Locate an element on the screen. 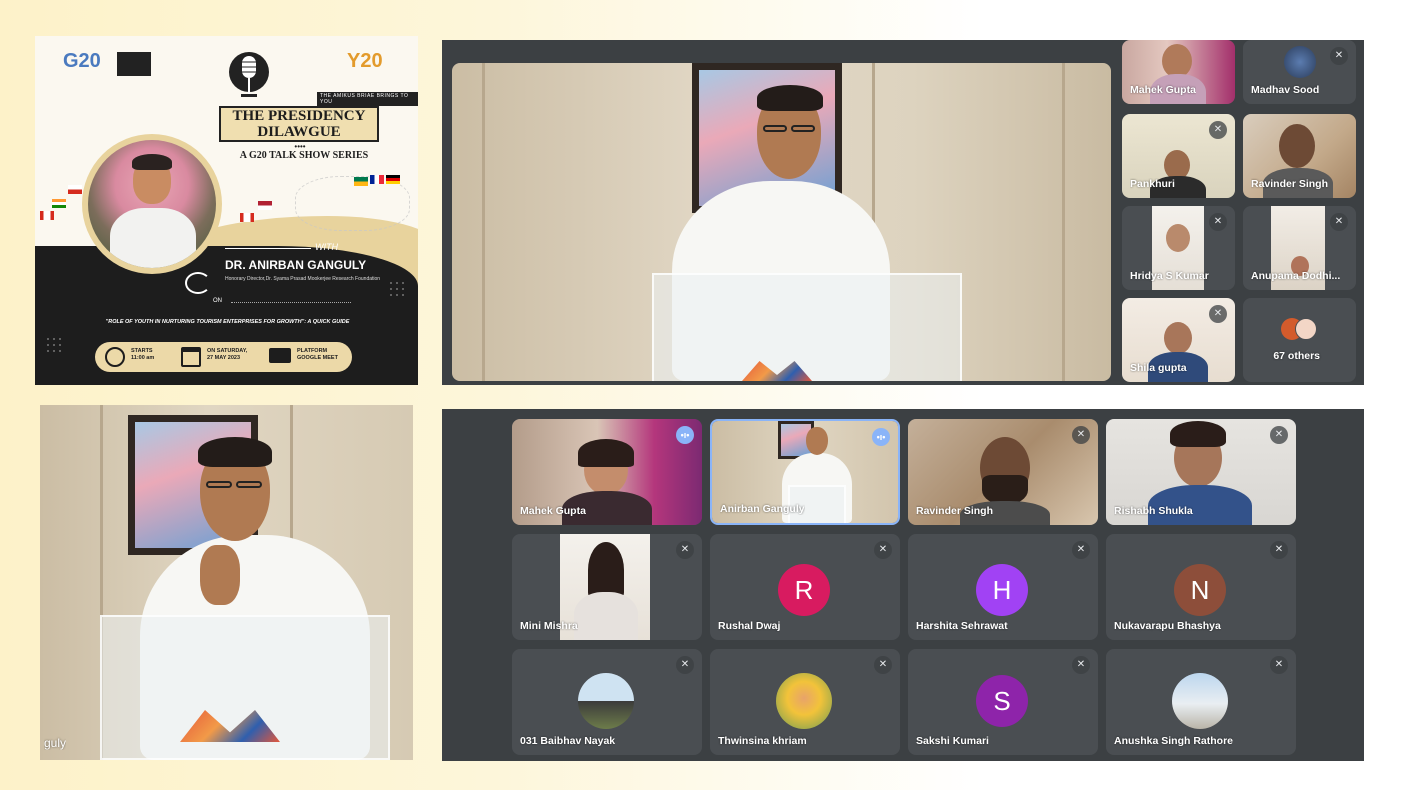 The height and width of the screenshot is (790, 1405). participant-tile: ✕ Madhav Sood is located at coordinates (1299, 72).